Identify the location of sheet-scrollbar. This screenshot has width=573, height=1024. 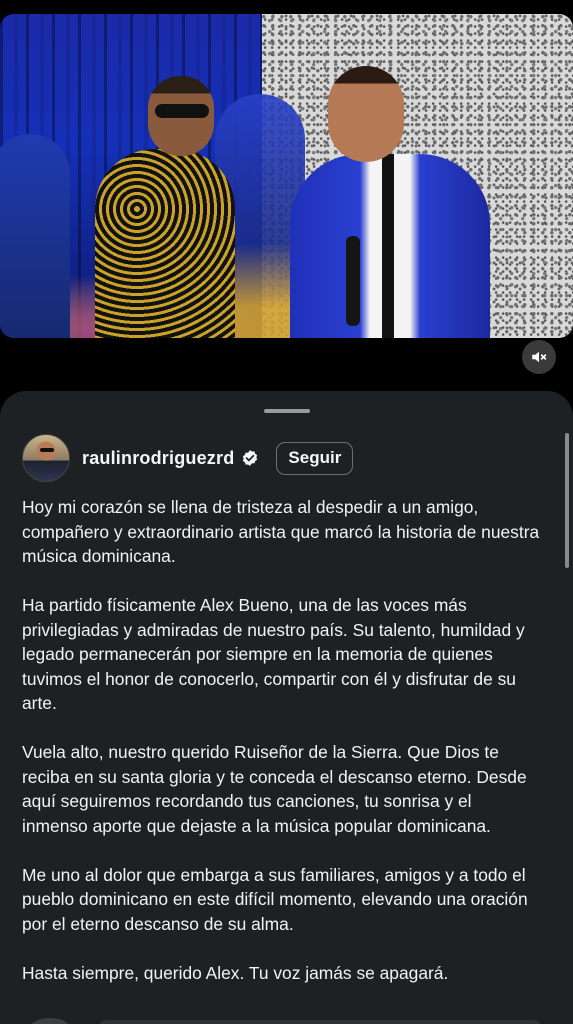
(567, 500).